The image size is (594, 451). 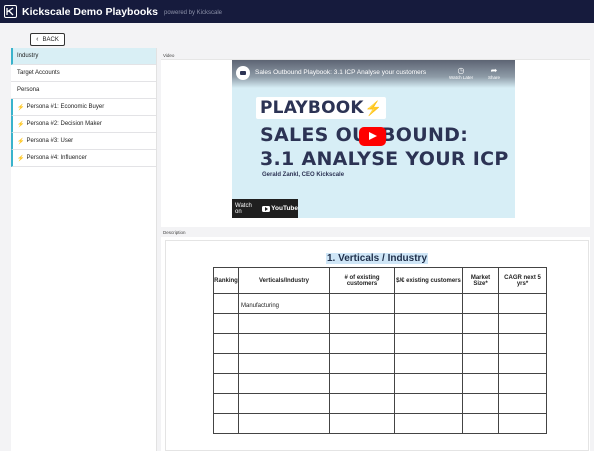 I want to click on description-section-label: Description, so click(x=174, y=232).